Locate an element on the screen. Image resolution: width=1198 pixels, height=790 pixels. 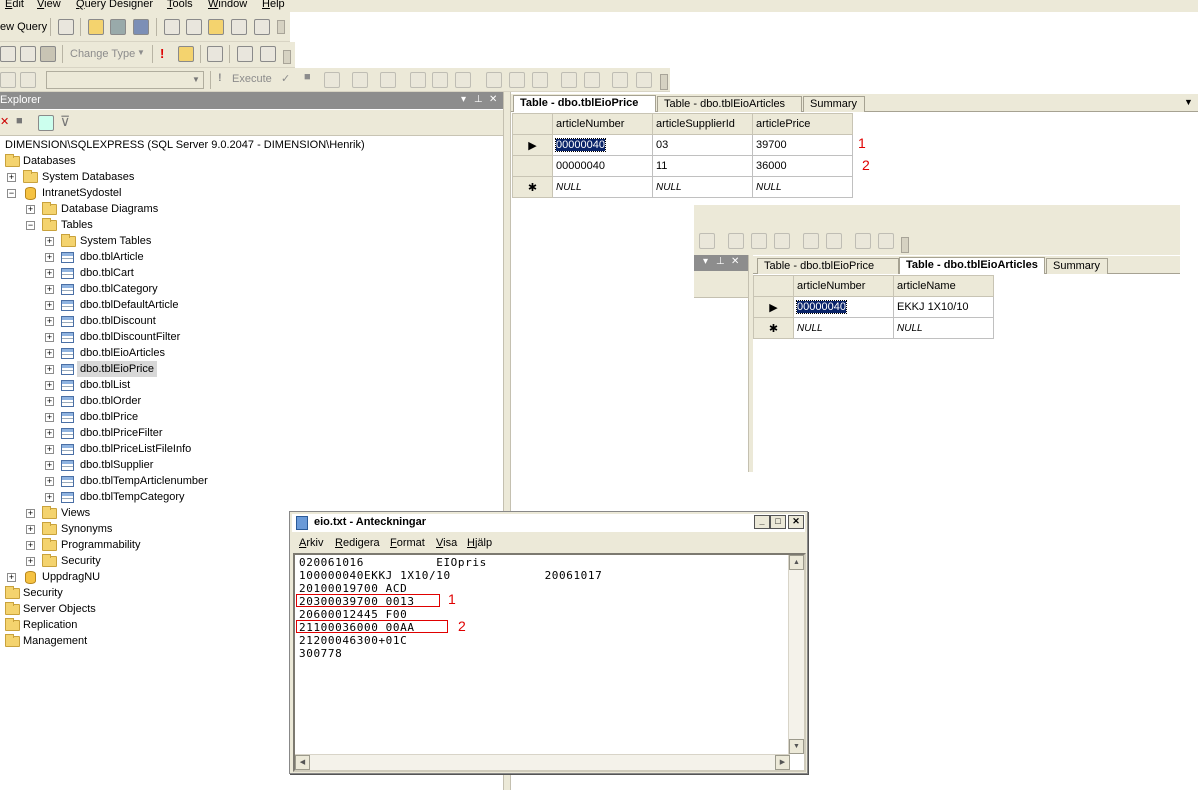
menu-view: View is located at coordinates (49, 5).